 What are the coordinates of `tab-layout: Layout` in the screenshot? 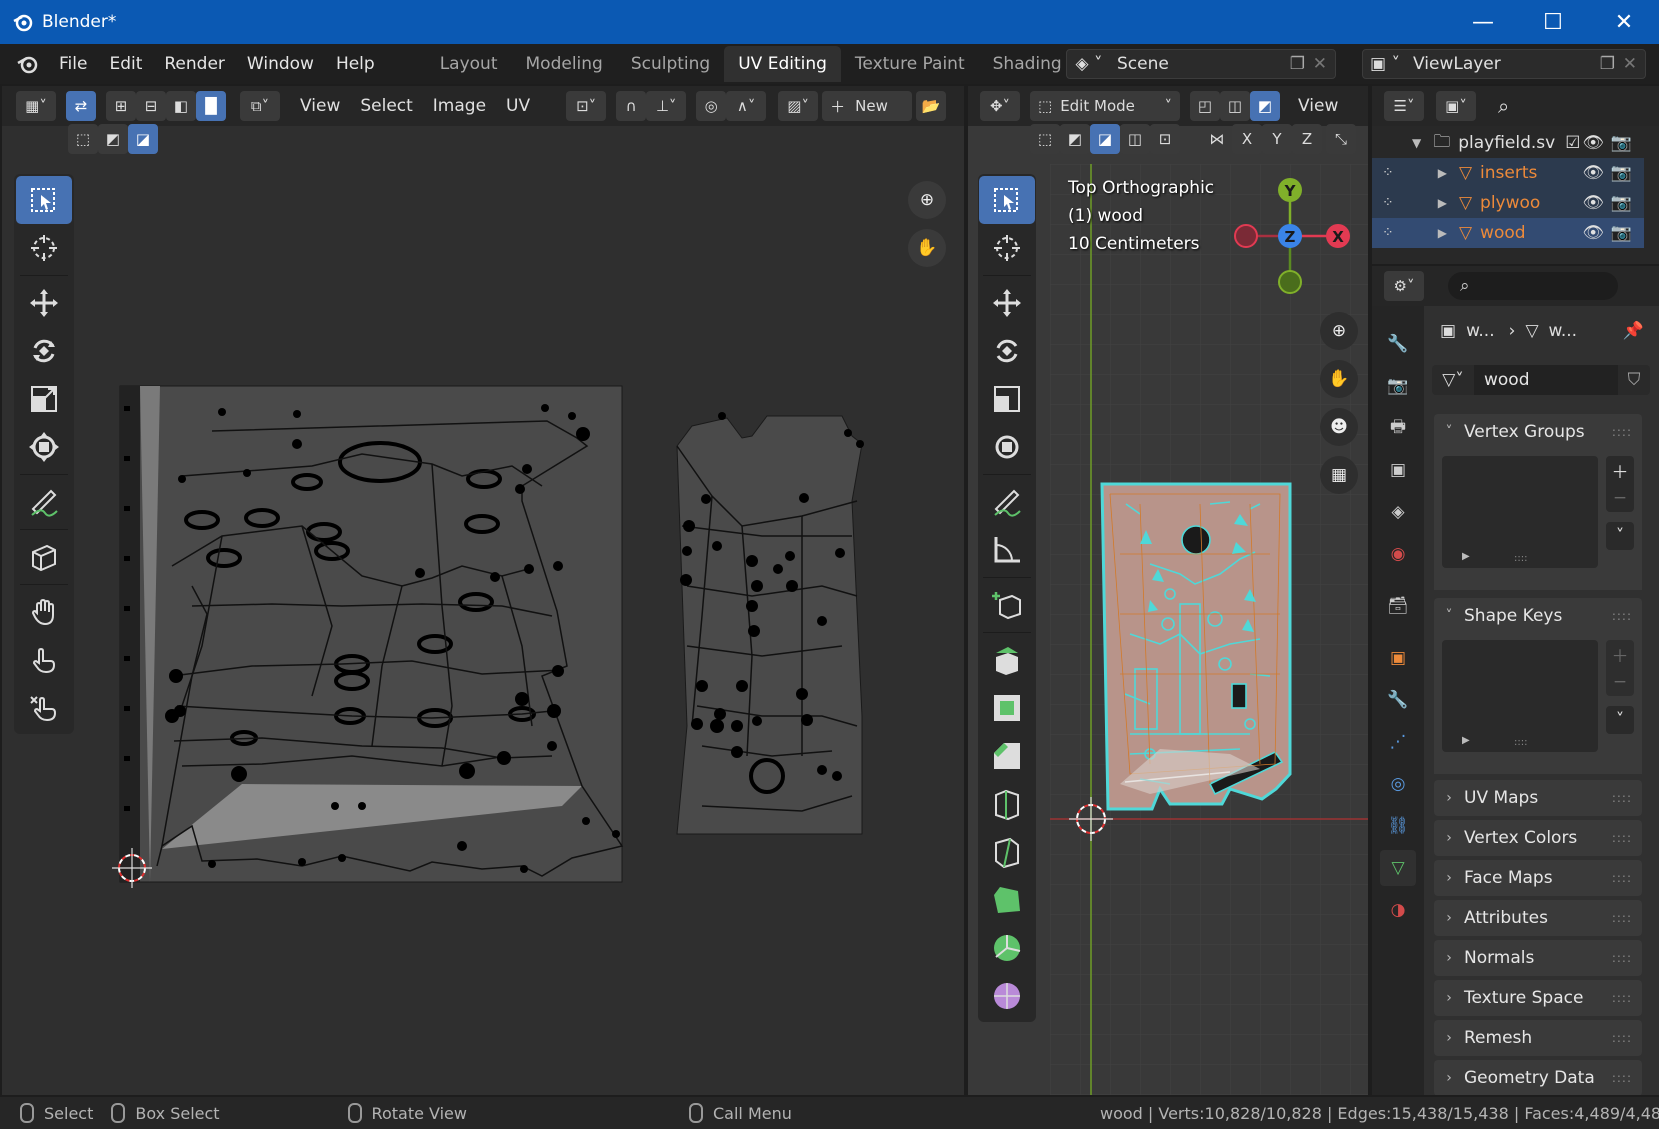 It's located at (469, 64).